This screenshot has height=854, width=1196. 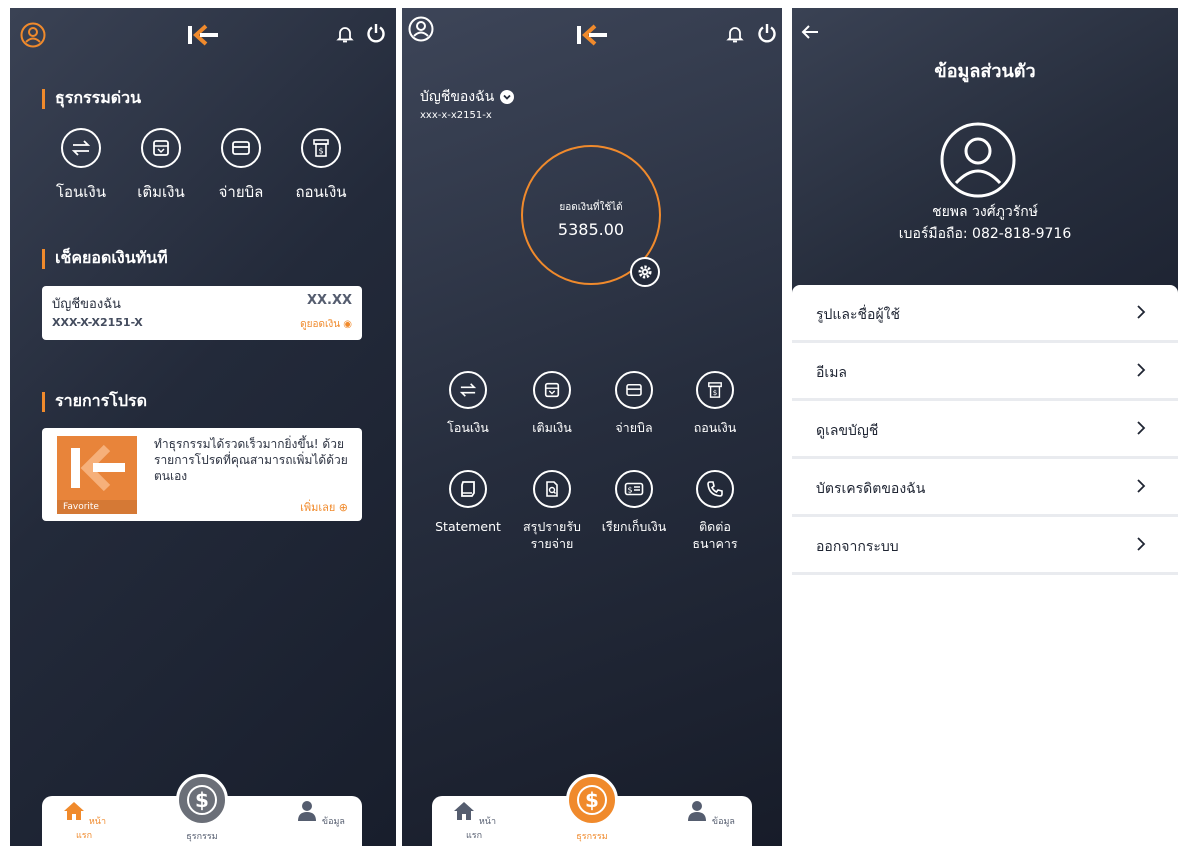 What do you see at coordinates (552, 511) in the screenshot?
I see `grid-summary-button: สรุปรายรับ รายจ่าย` at bounding box center [552, 511].